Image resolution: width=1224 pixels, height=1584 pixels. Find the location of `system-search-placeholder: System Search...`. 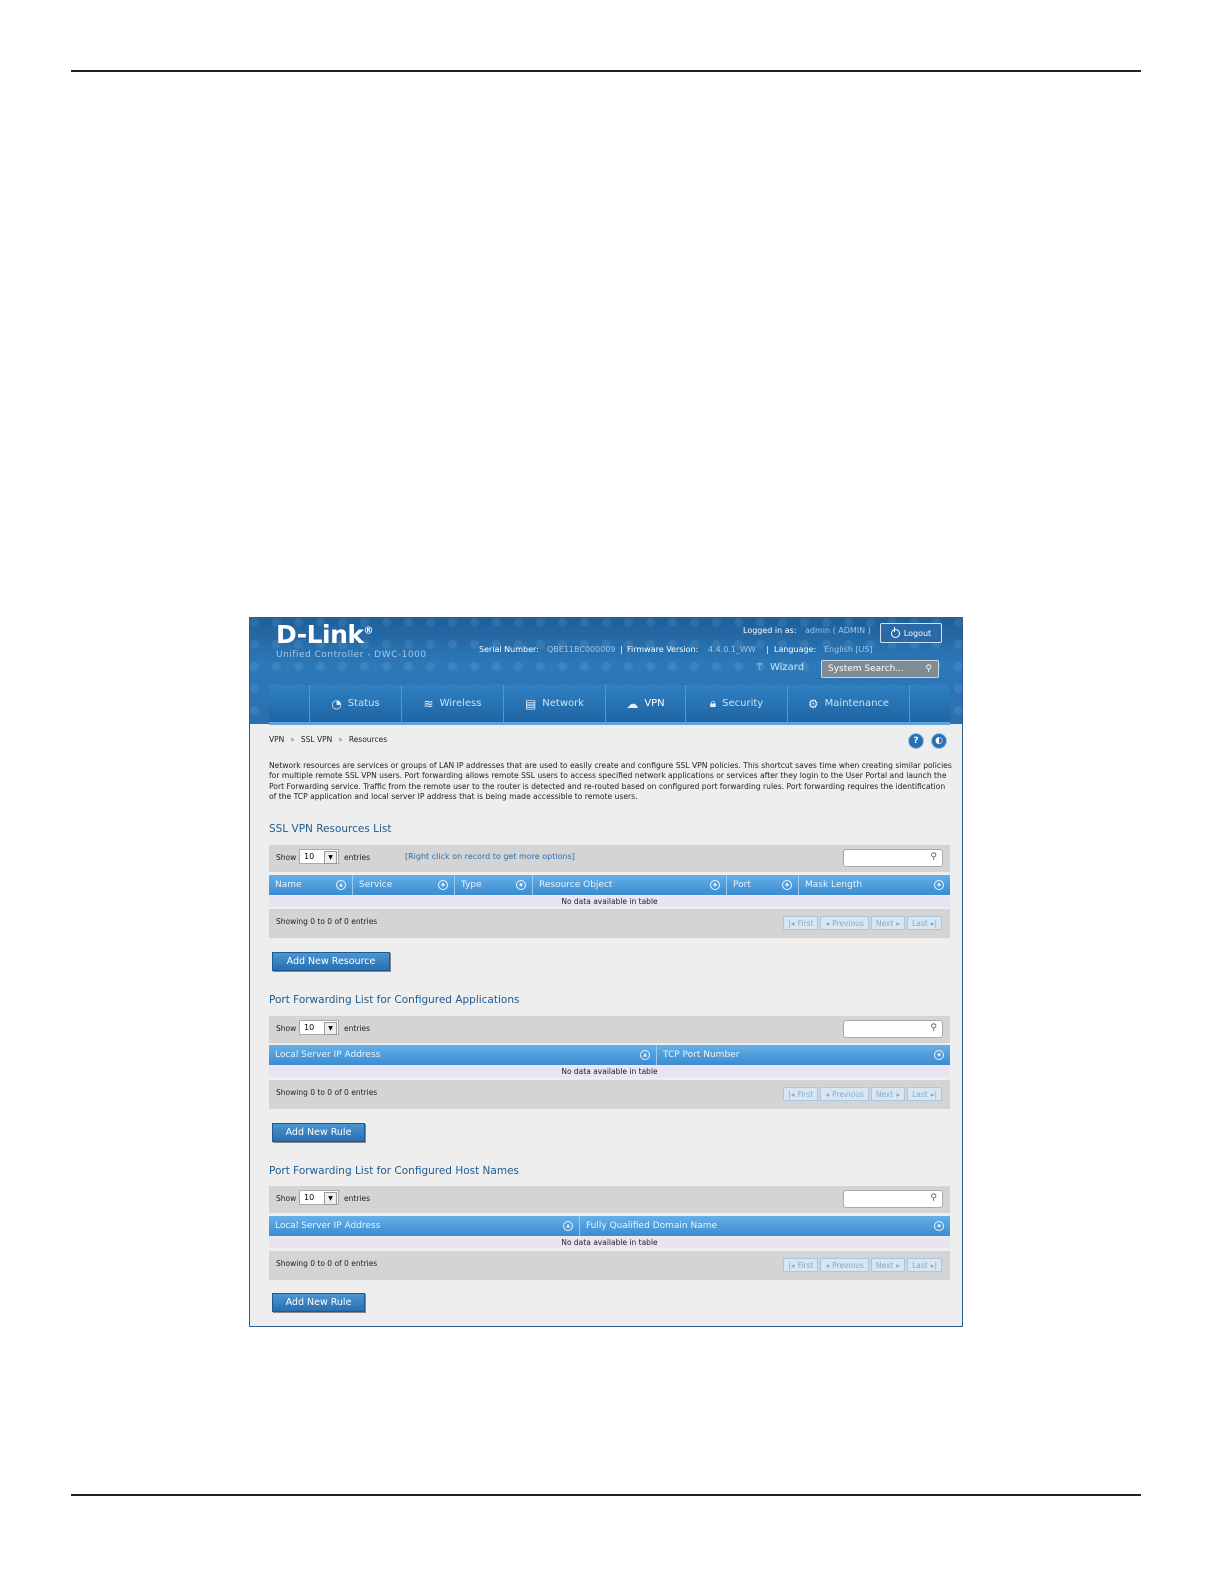

system-search-placeholder: System Search... is located at coordinates (866, 669).